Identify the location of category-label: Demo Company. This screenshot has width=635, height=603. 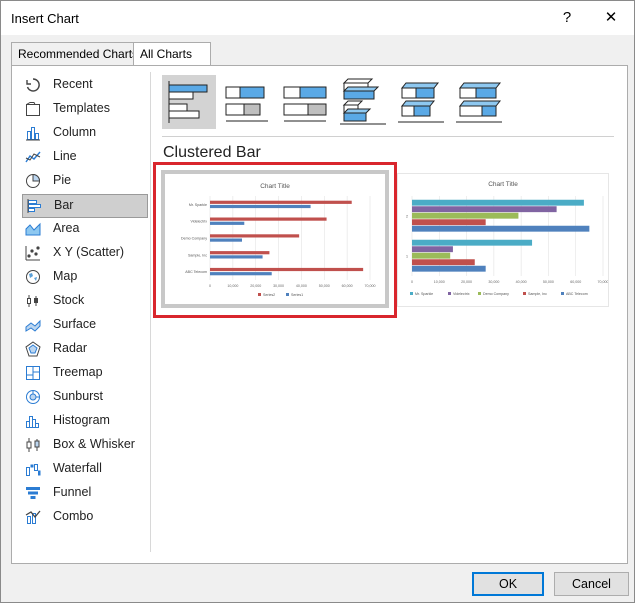
(194, 239).